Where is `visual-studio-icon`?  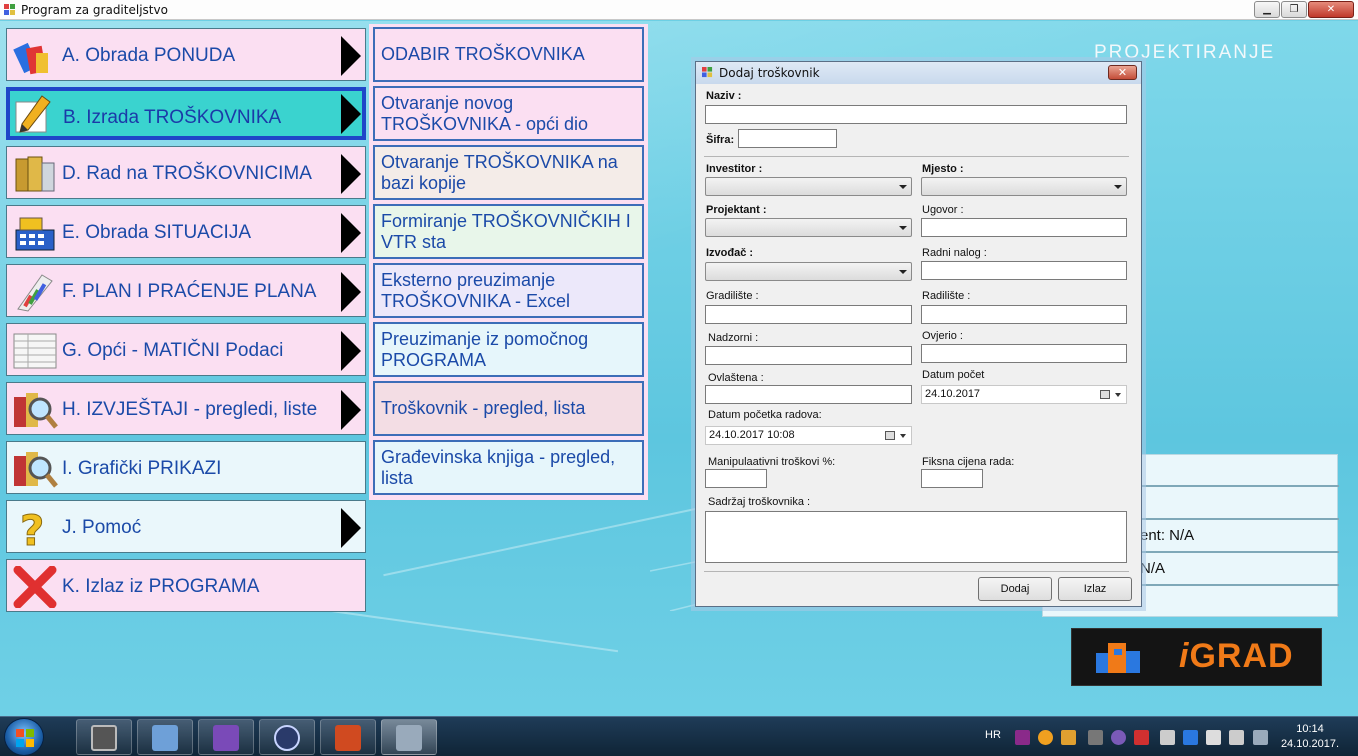
visual-studio-icon is located at coordinates (226, 738).